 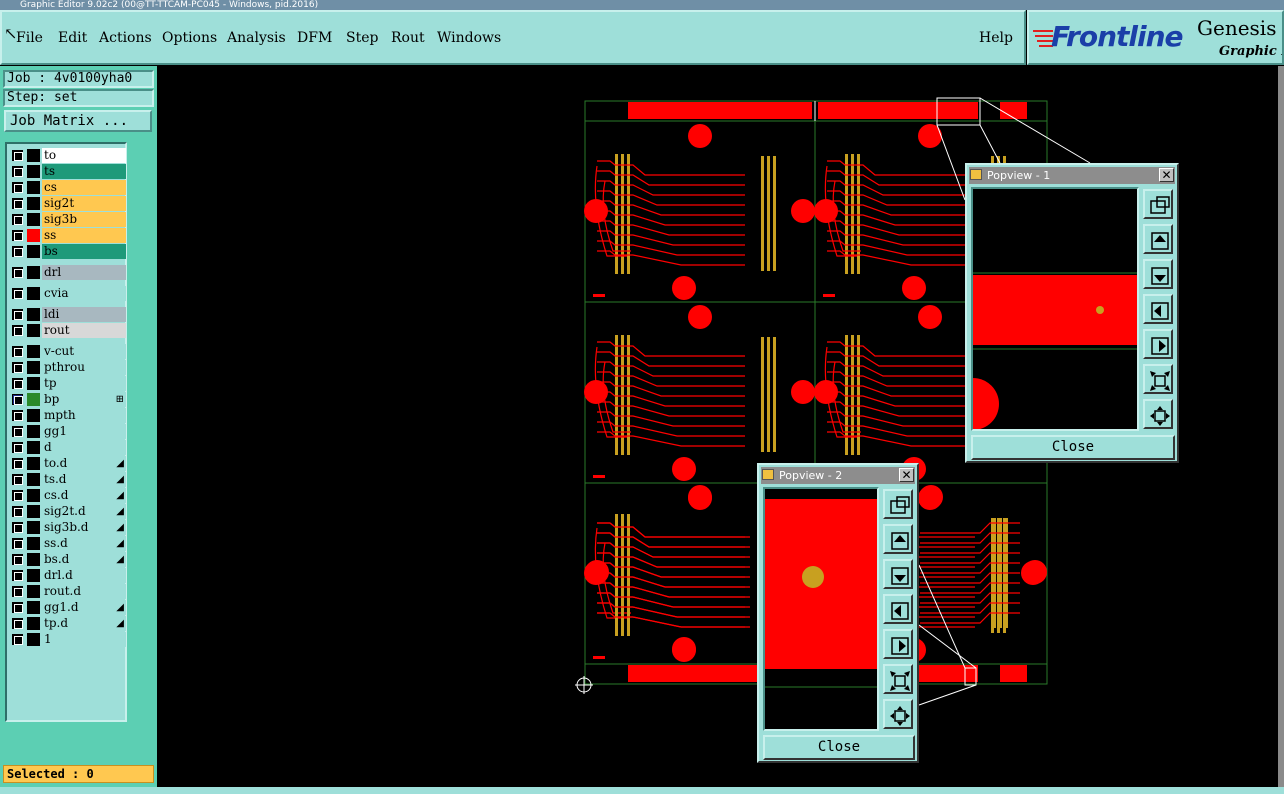 I want to click on layer-name: pthrou, so click(x=84, y=367).